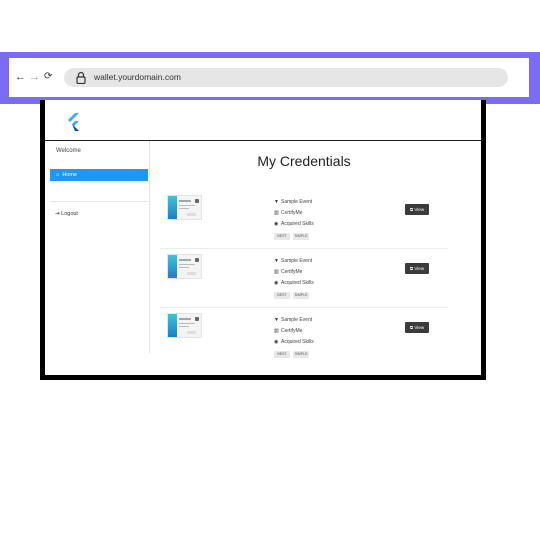 Image resolution: width=540 pixels, height=540 pixels. I want to click on sidebar-item-home: ⌂ Home, so click(99, 175).